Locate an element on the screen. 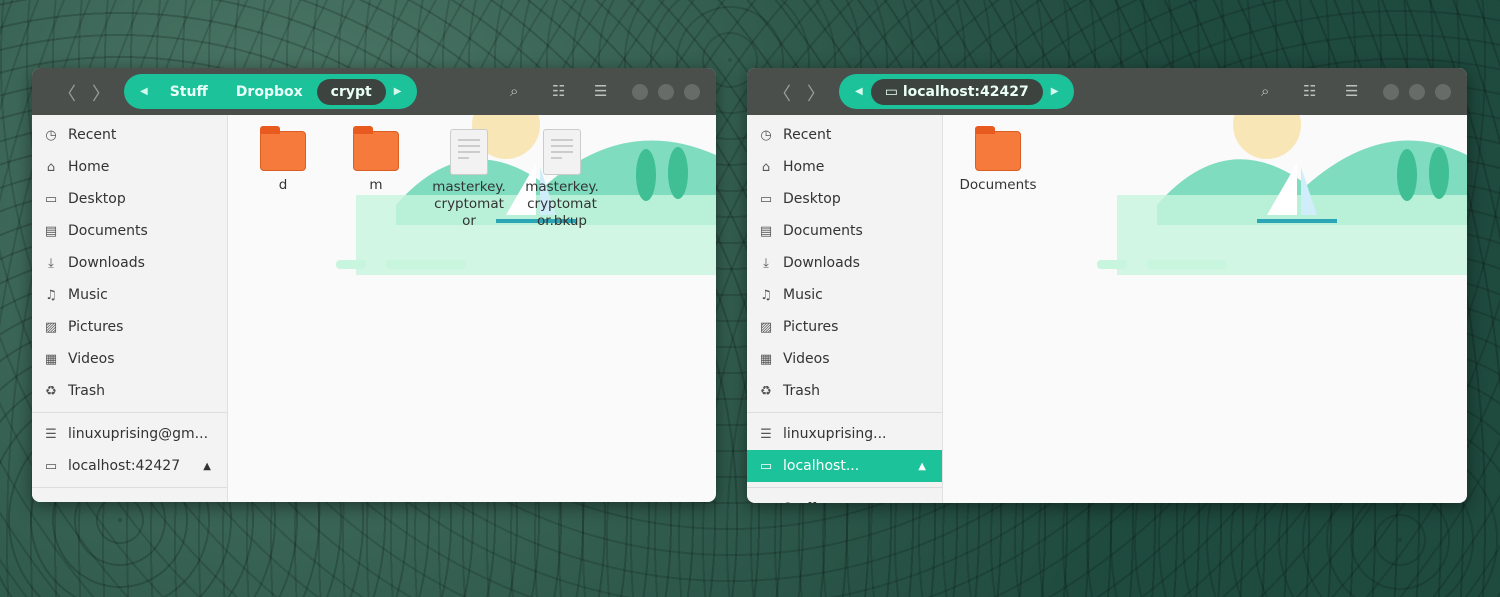 The width and height of the screenshot is (1500, 597). path-segment: Dropbox is located at coordinates (269, 92).